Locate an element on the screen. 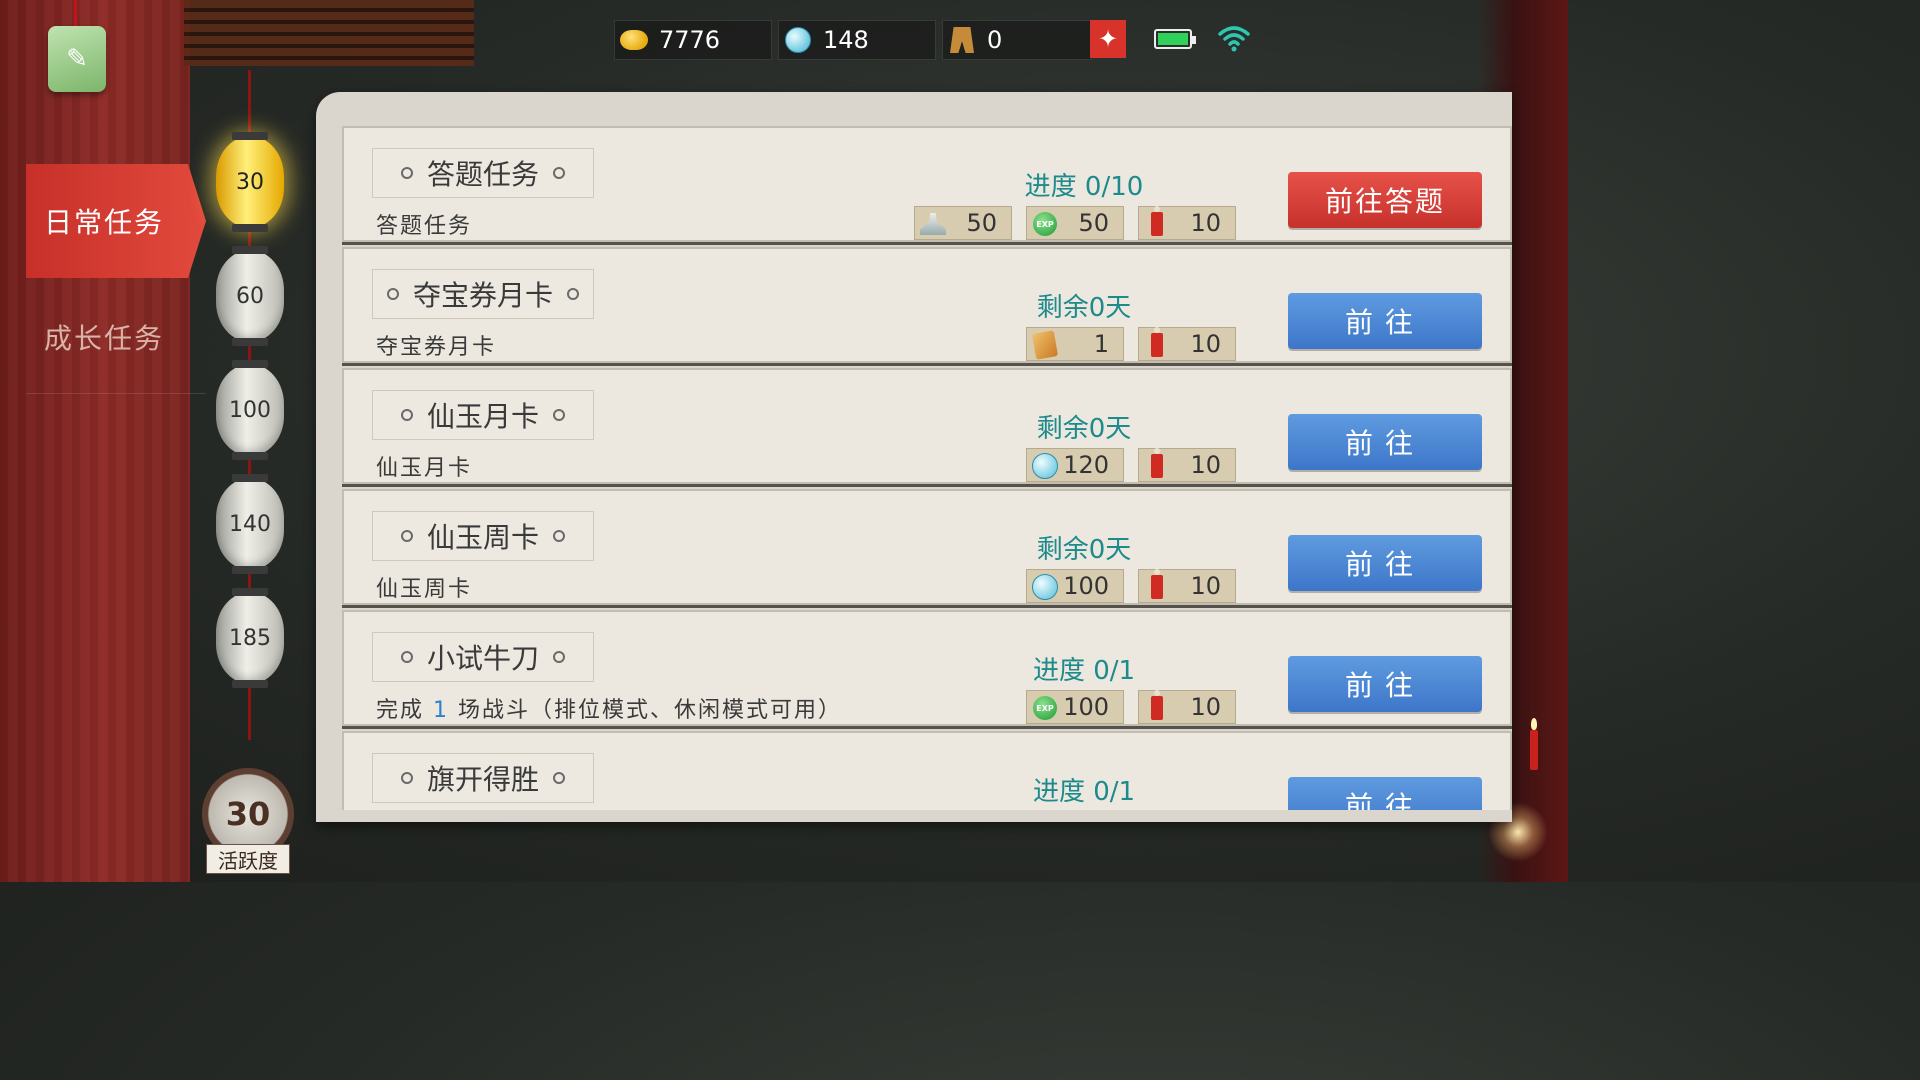 The image size is (1920, 1080). reward-exp: EXP 100 is located at coordinates (1075, 707).